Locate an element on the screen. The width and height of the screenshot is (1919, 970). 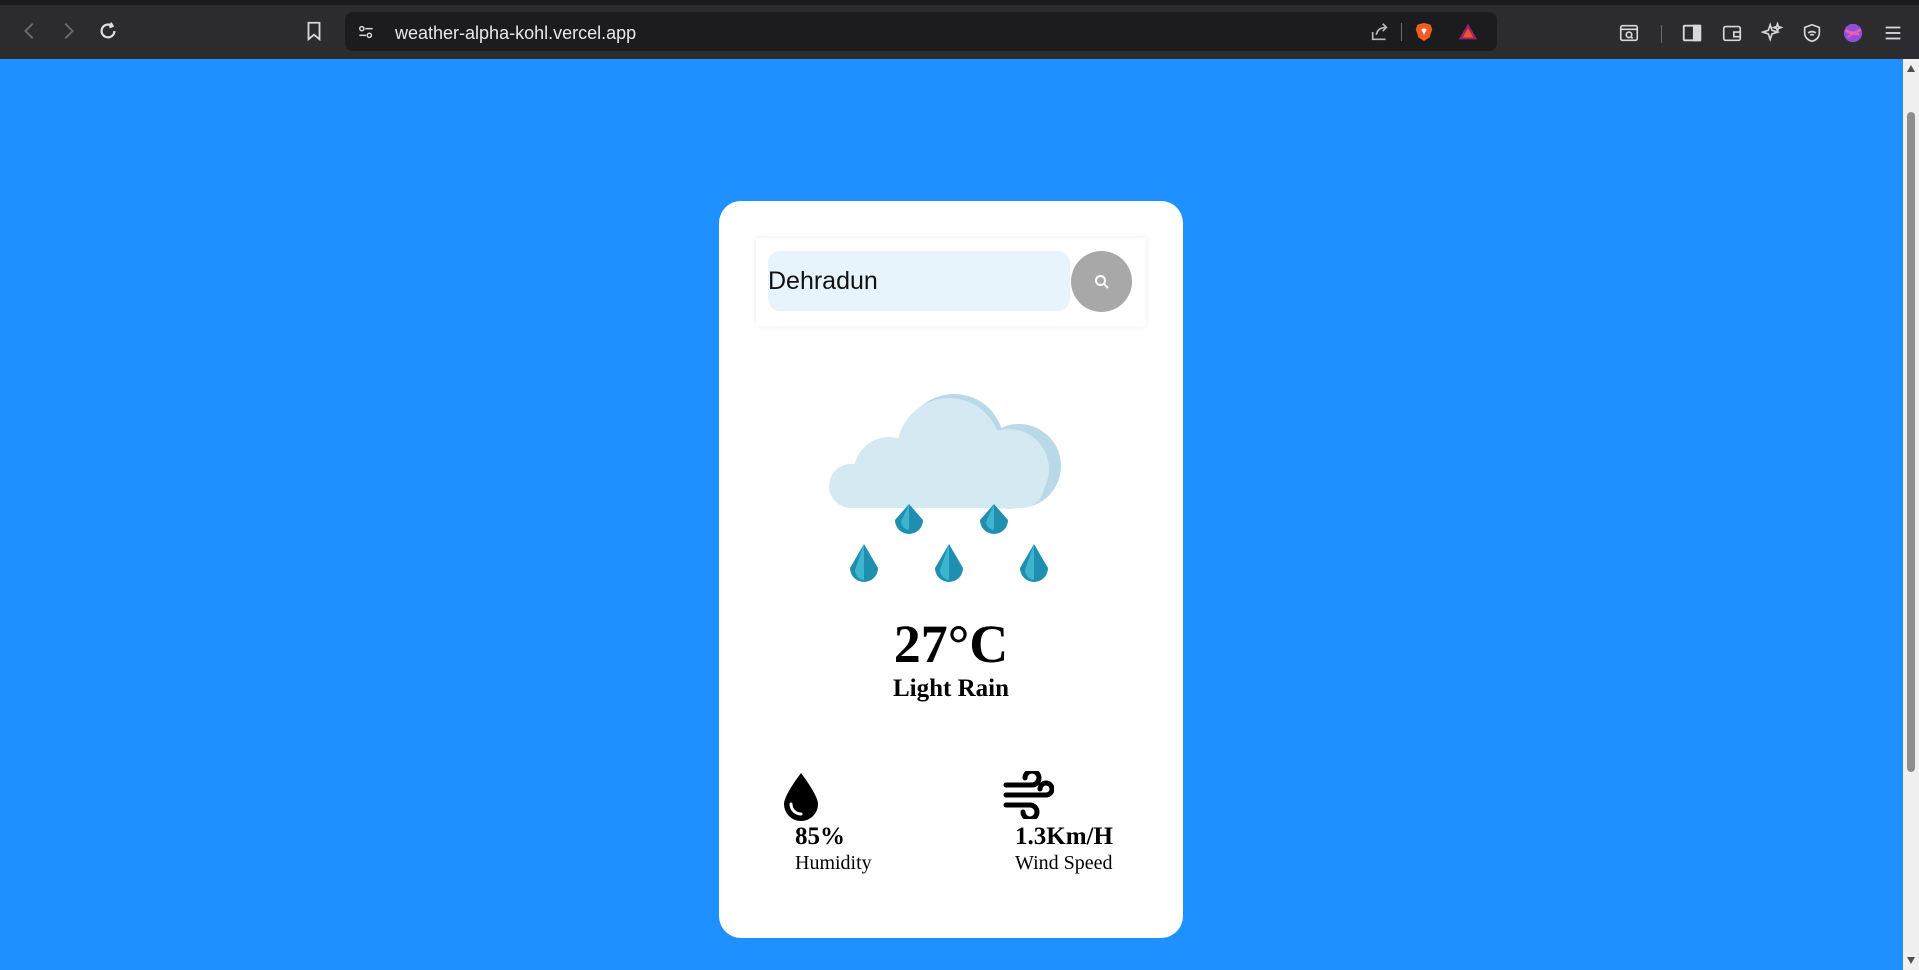
browser-toolbar: weather-alpha-kohl.vercel.app is located at coordinates (959, 29).